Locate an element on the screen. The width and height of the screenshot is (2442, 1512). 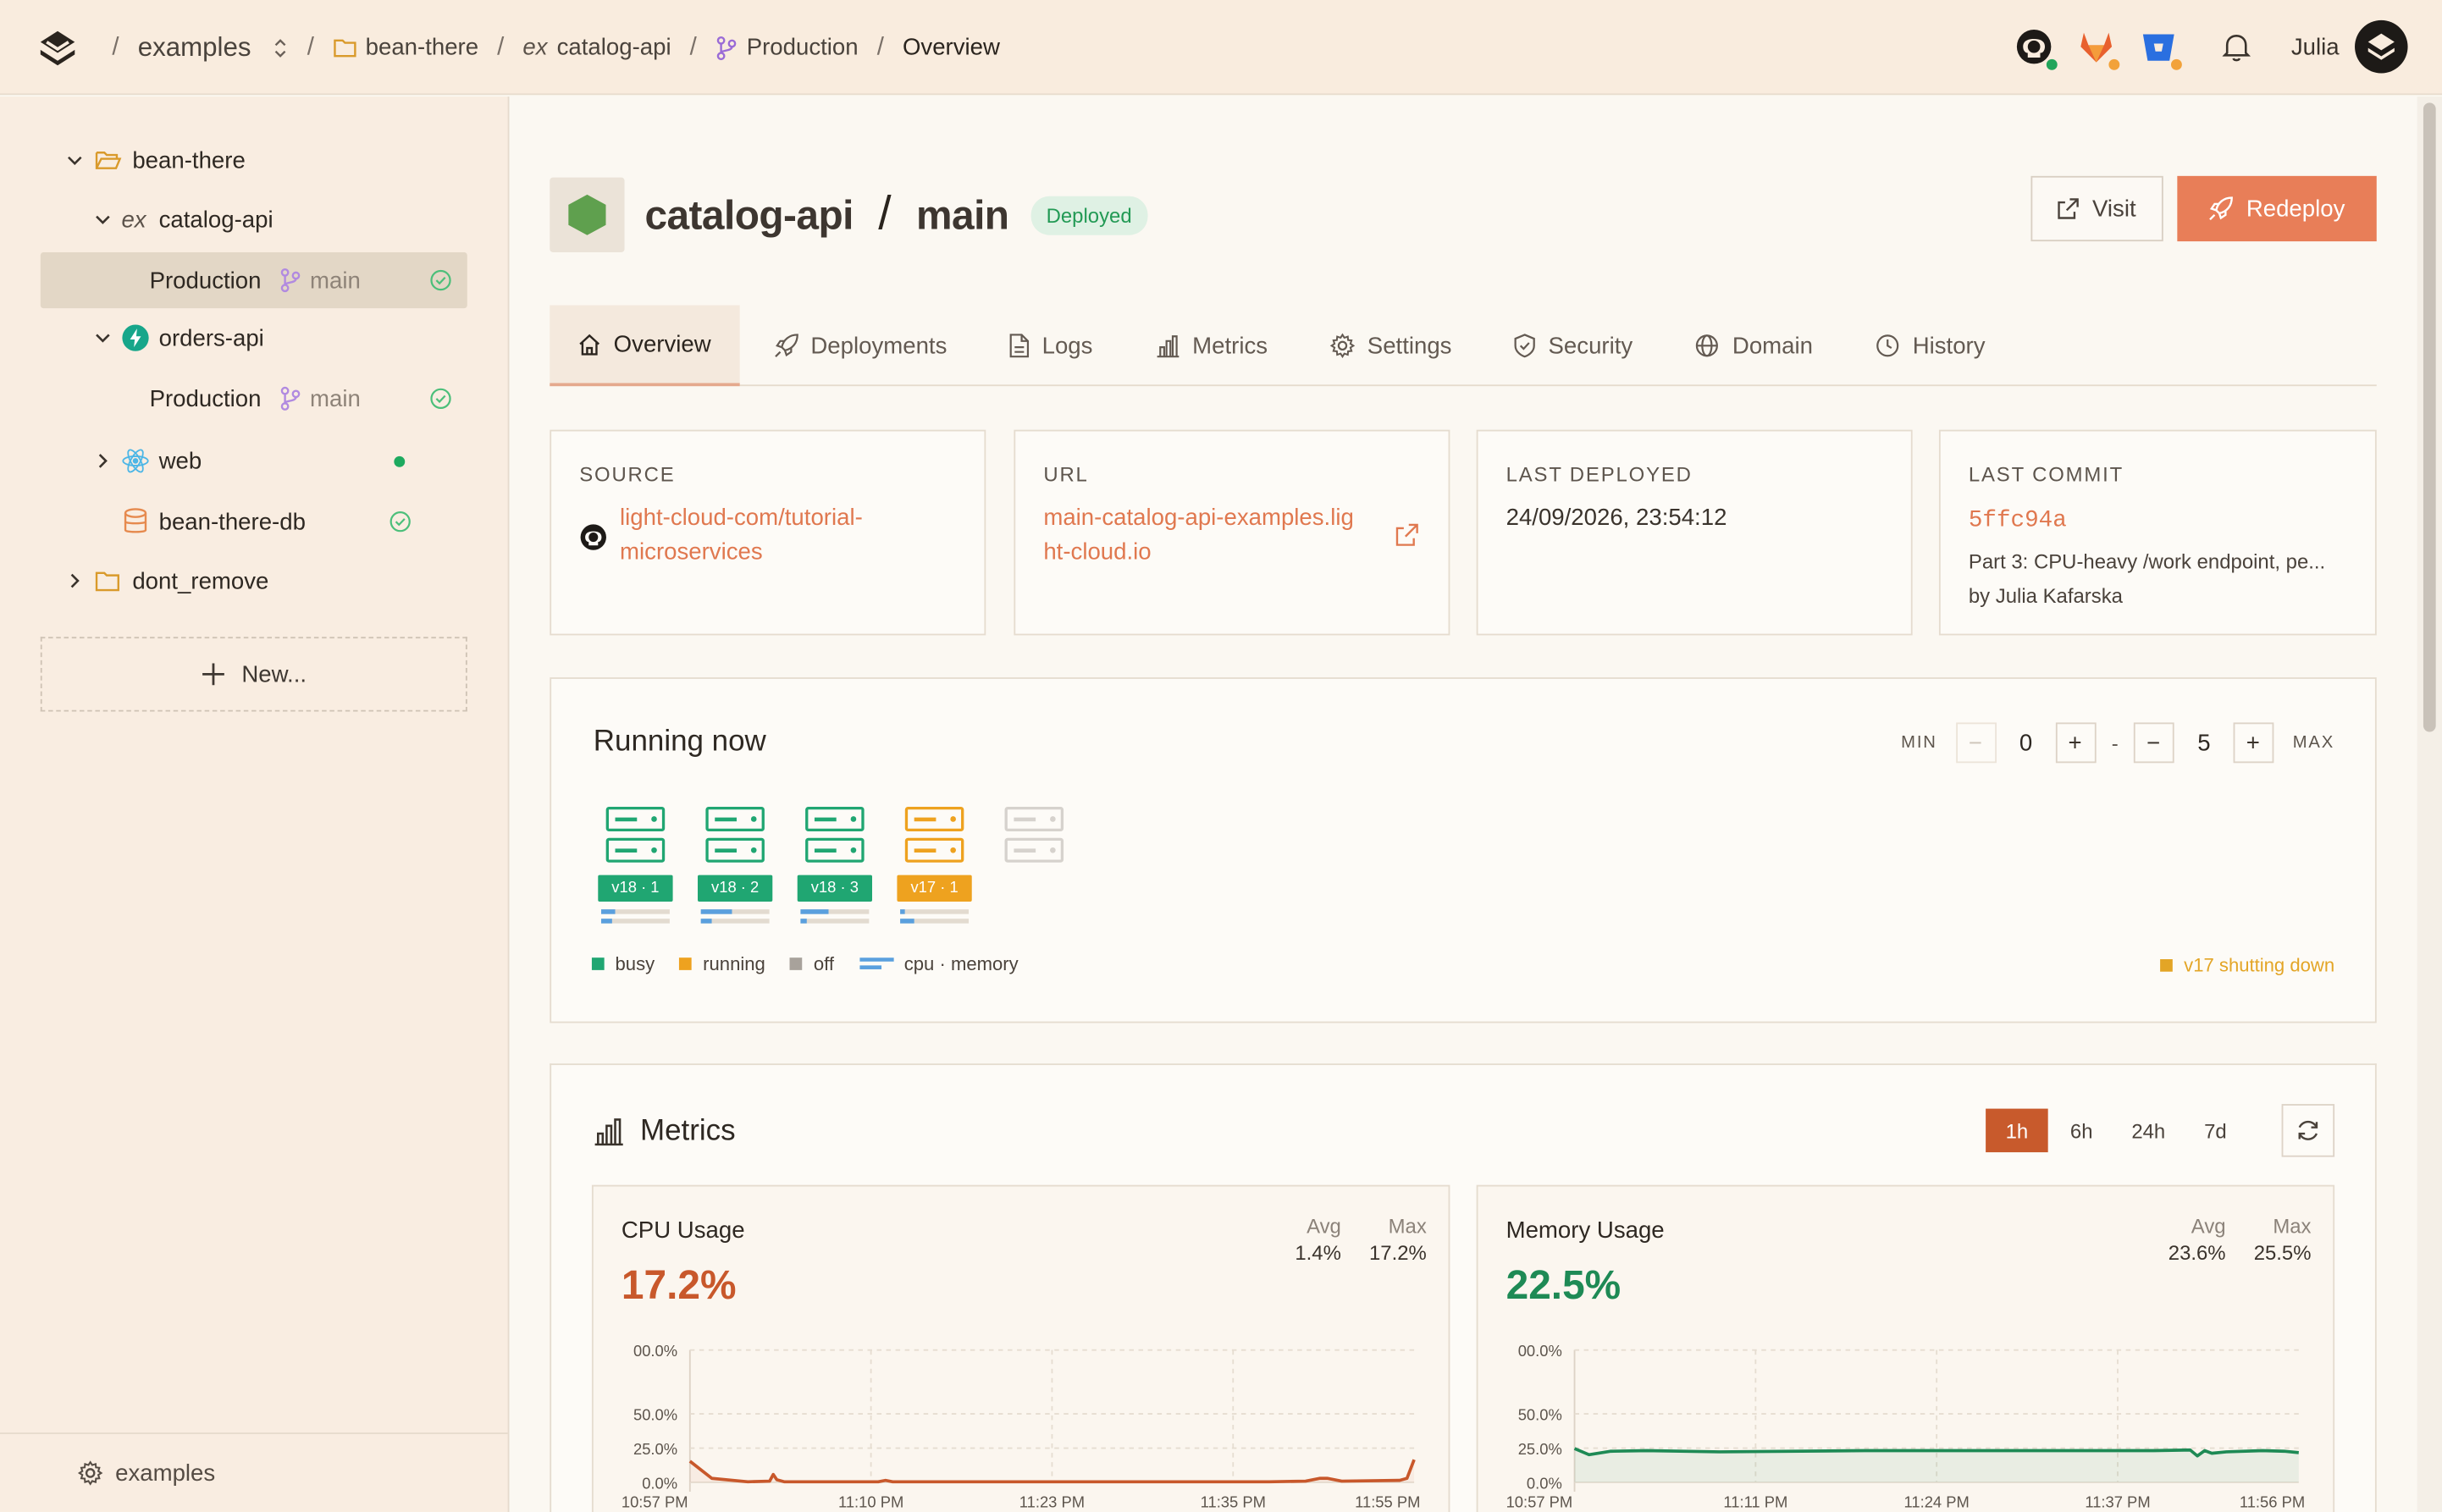
tab-history: History is located at coordinates (1930, 346).